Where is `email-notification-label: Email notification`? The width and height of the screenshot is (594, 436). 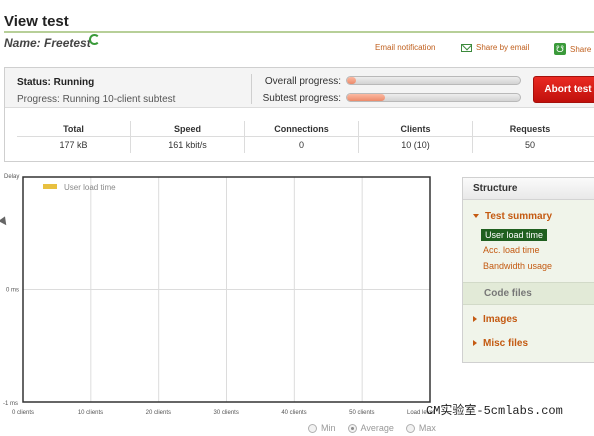 email-notification-label: Email notification is located at coordinates (405, 47).